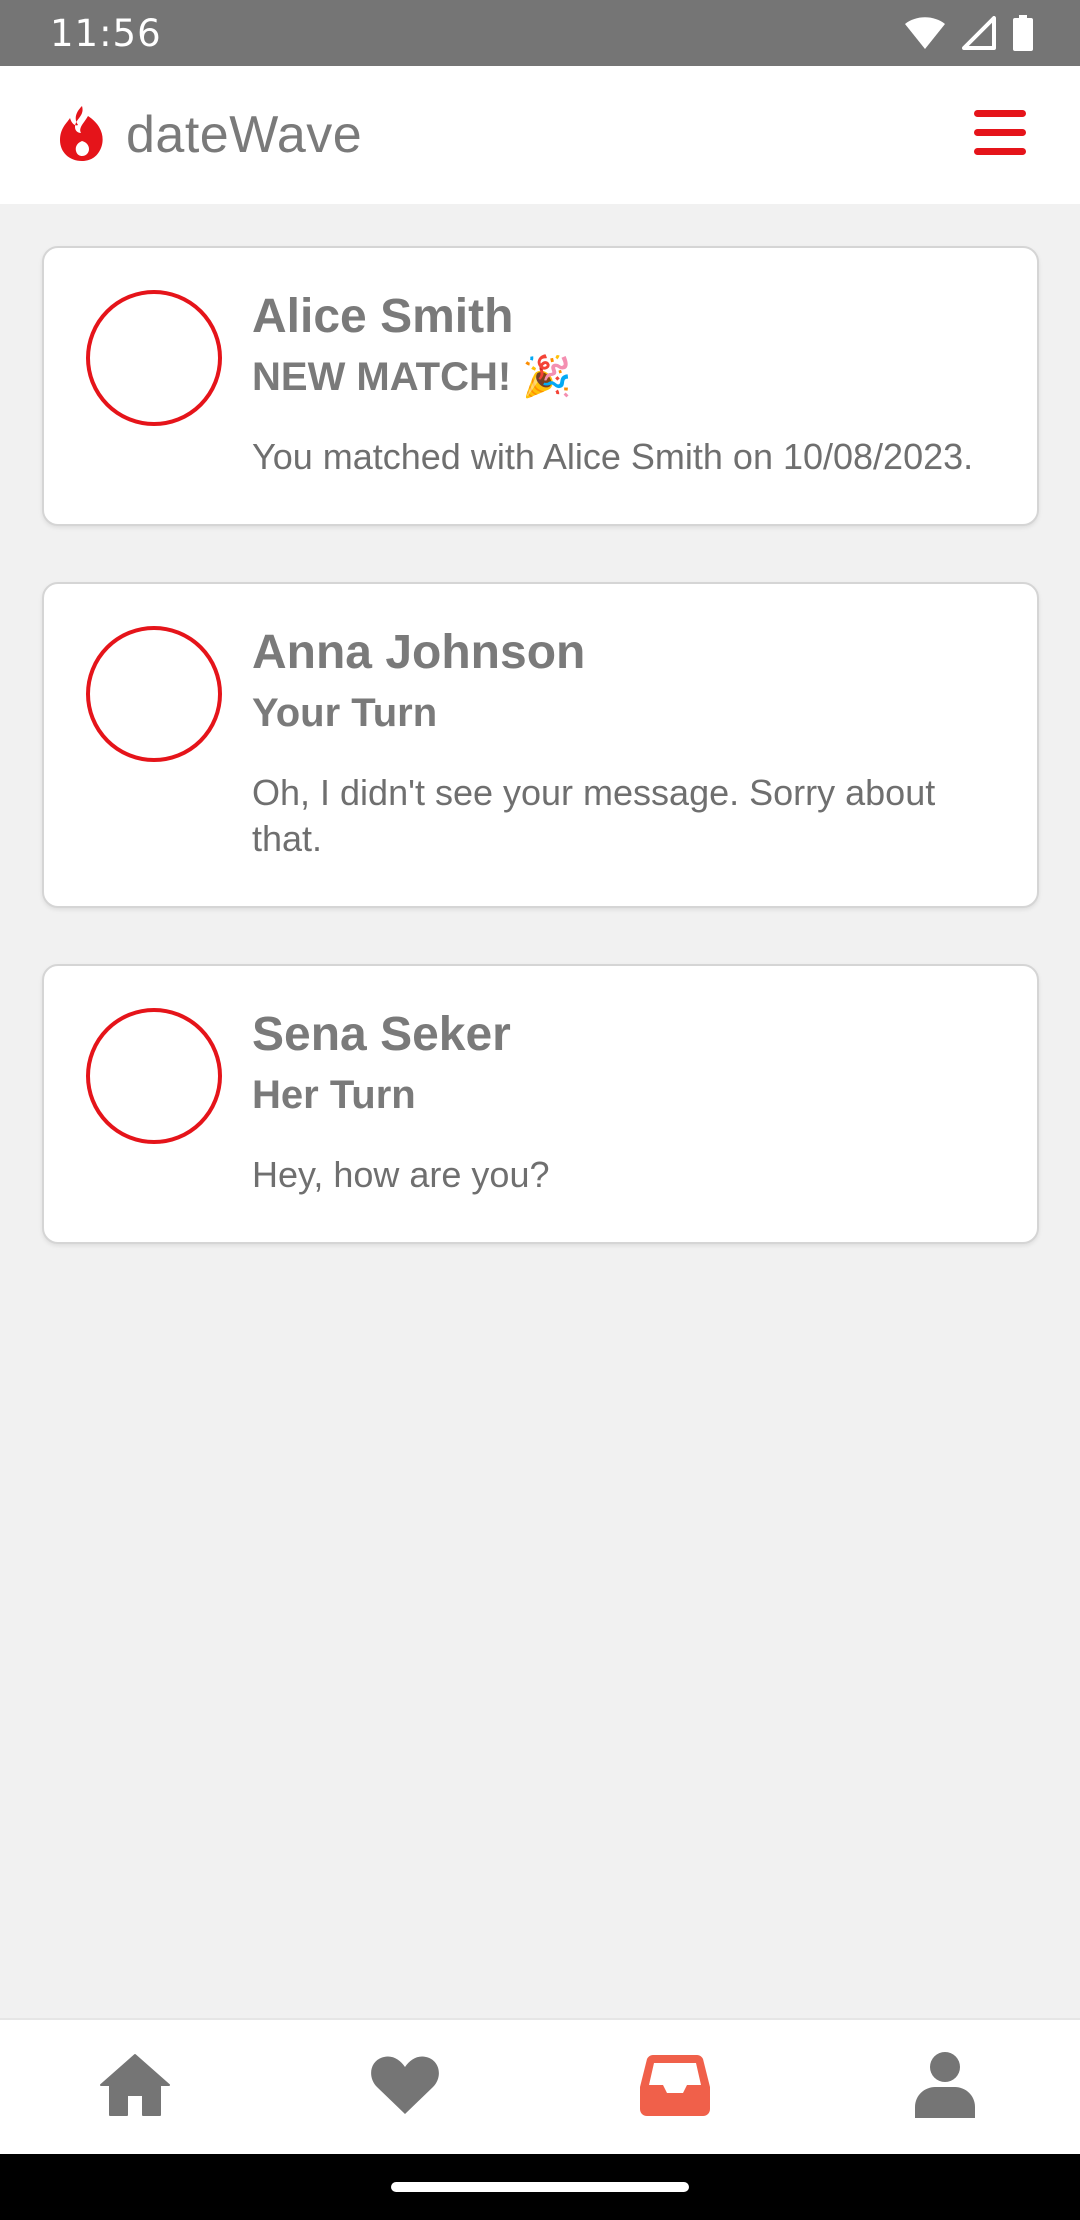 The image size is (1080, 2220). What do you see at coordinates (82, 135) in the screenshot?
I see `flame-logo-icon` at bounding box center [82, 135].